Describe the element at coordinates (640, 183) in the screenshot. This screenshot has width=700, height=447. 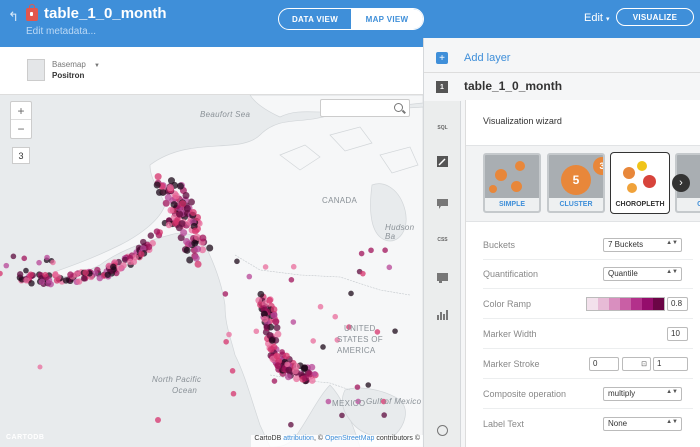
I see `viz-card-choropleth: CHOROPLETH` at that location.